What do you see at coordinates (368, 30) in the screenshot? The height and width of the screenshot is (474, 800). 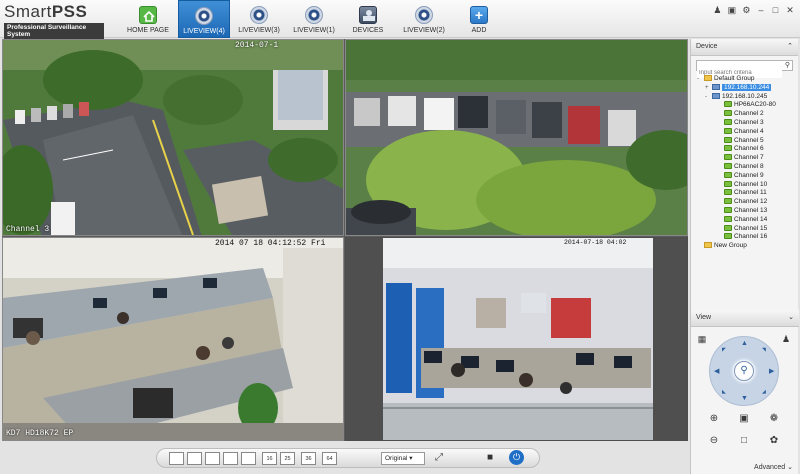 I see `tab-label: DEVICES` at bounding box center [368, 30].